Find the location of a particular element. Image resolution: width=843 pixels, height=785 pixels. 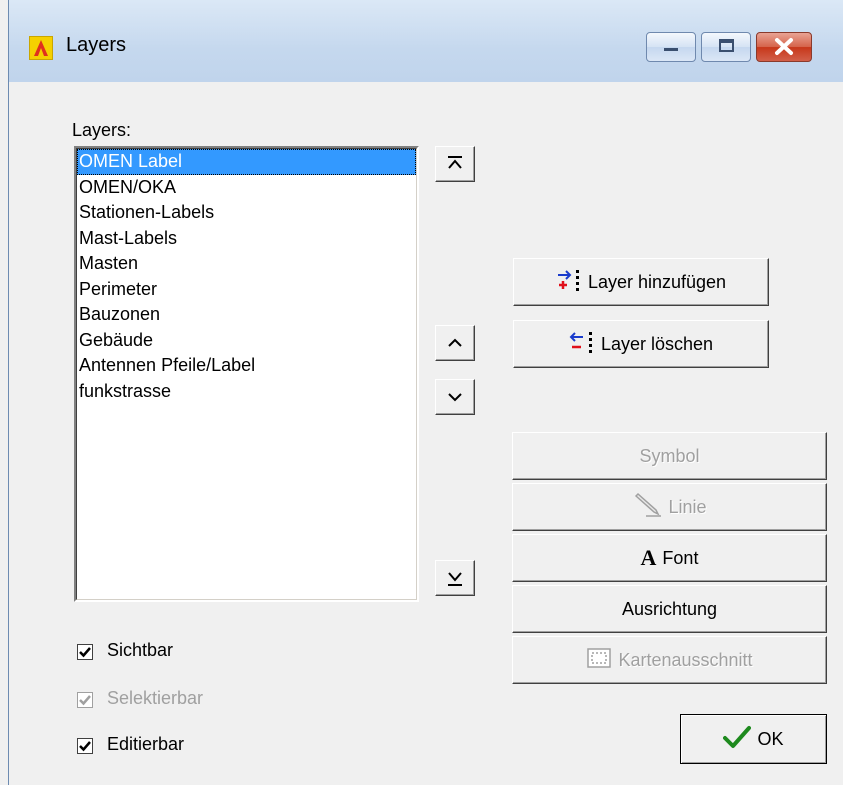

window-title: Layers is located at coordinates (96, 45).